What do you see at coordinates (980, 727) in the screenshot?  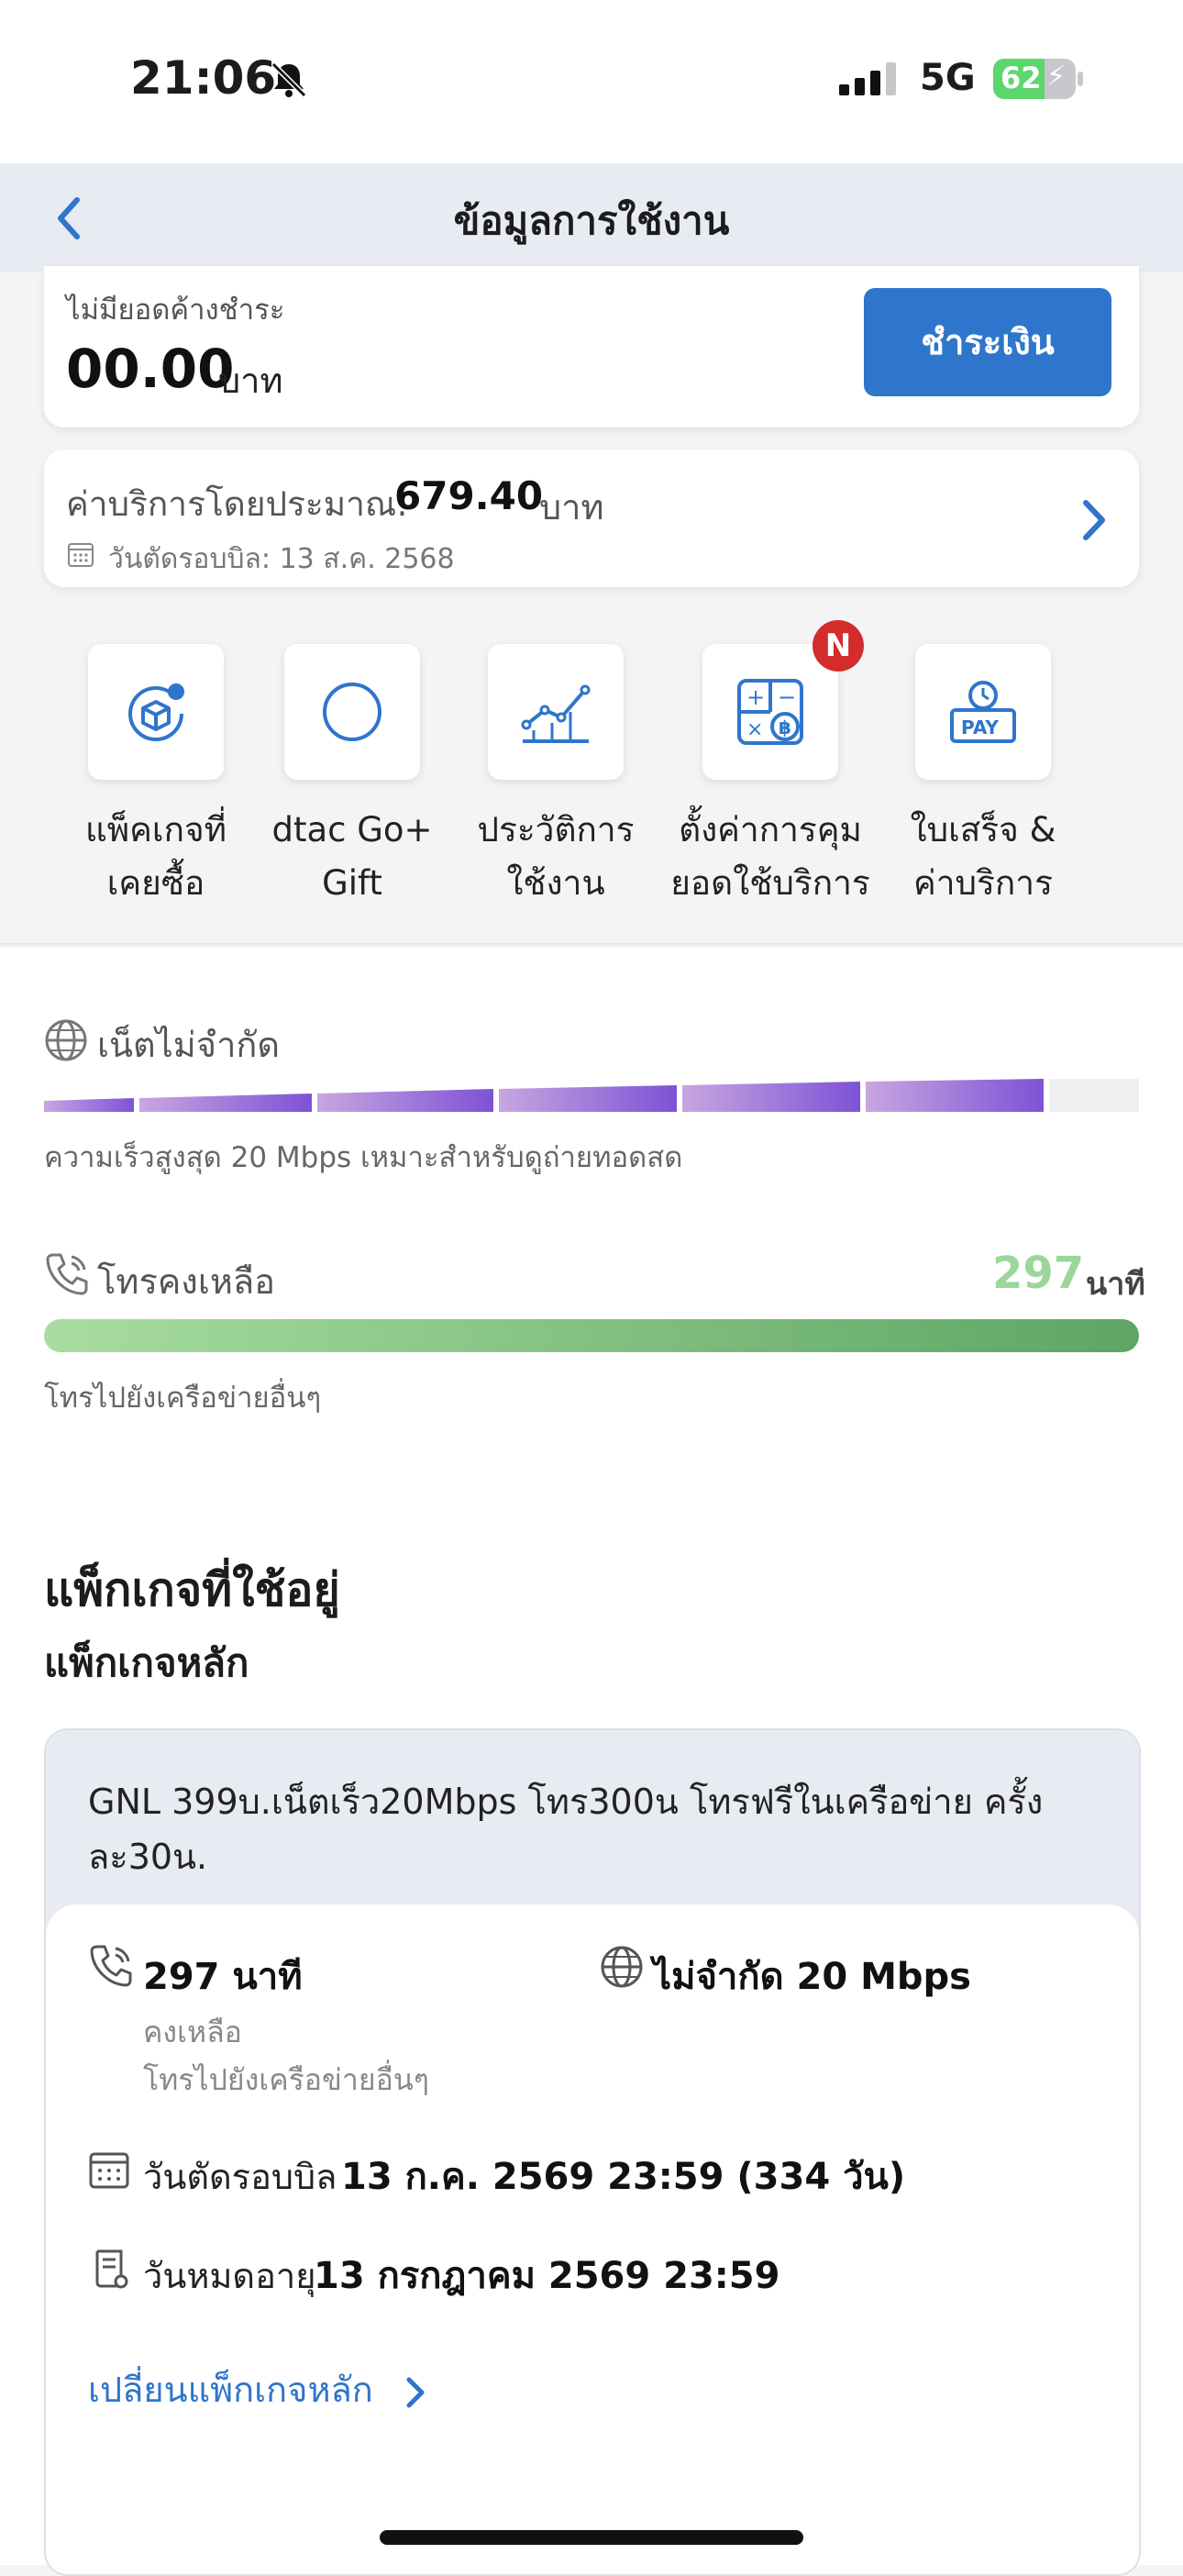 I see `svg-text: PAY` at bounding box center [980, 727].